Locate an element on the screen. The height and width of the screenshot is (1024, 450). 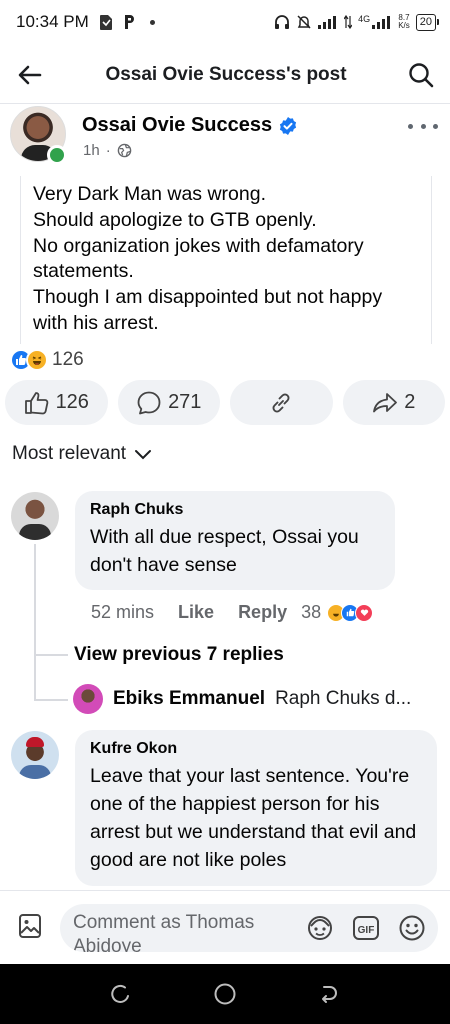
avatar-sticker-icon is located at coordinates (320, 928).